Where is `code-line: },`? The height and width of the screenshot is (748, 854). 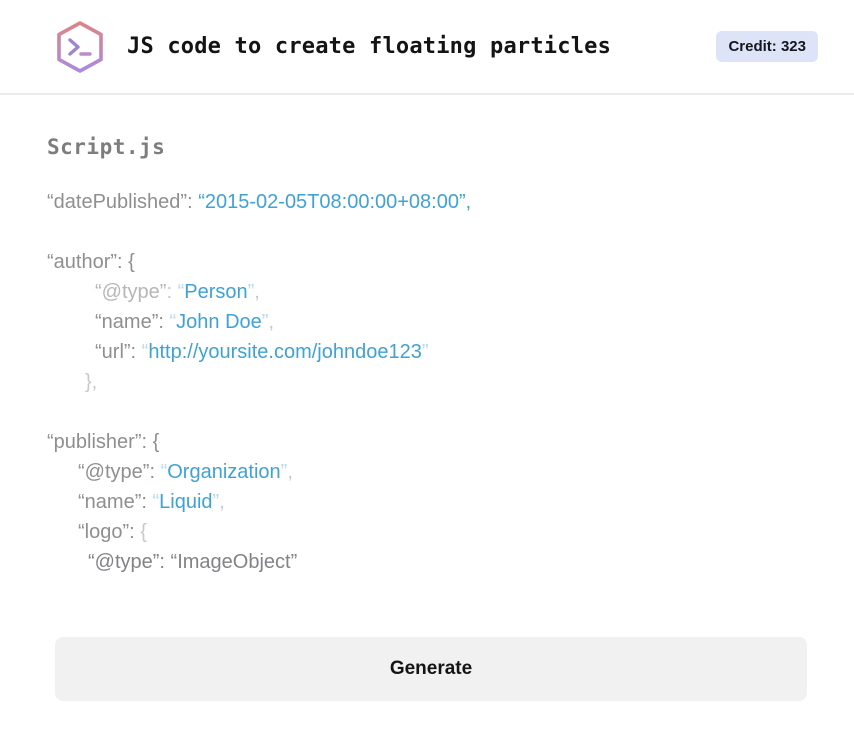
code-line: }, is located at coordinates (427, 382).